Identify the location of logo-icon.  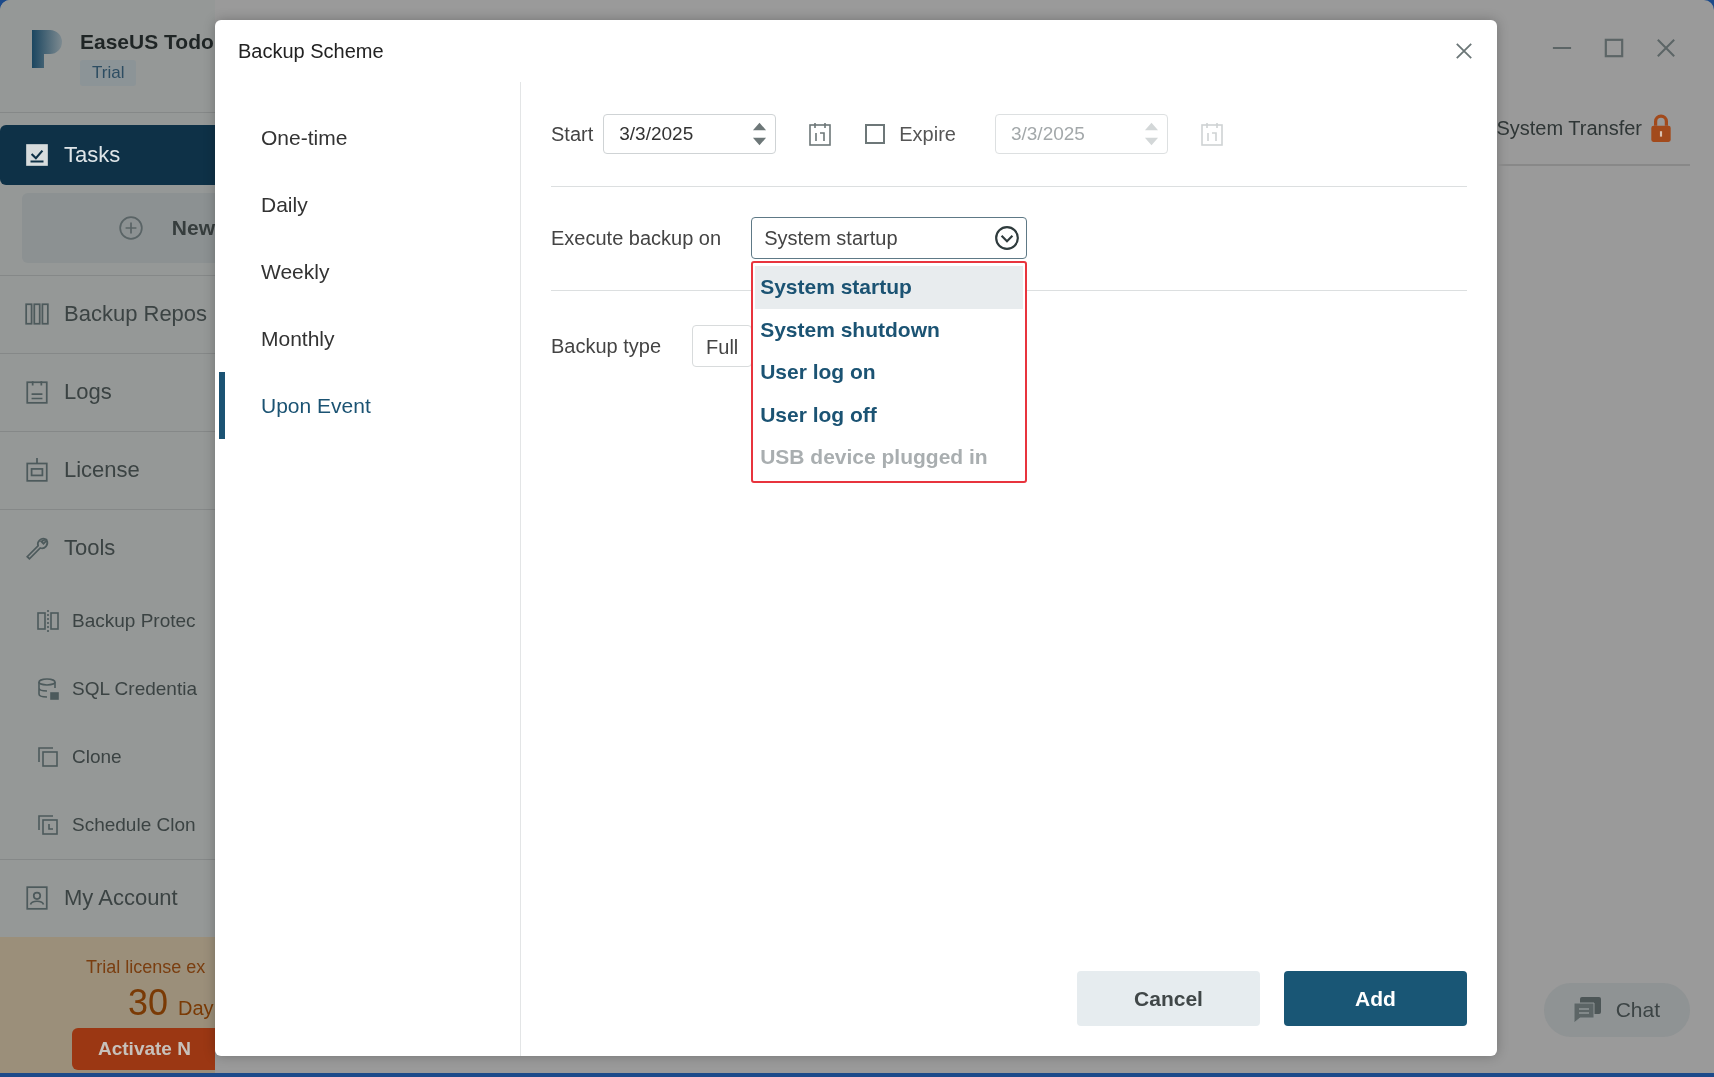
(47, 49).